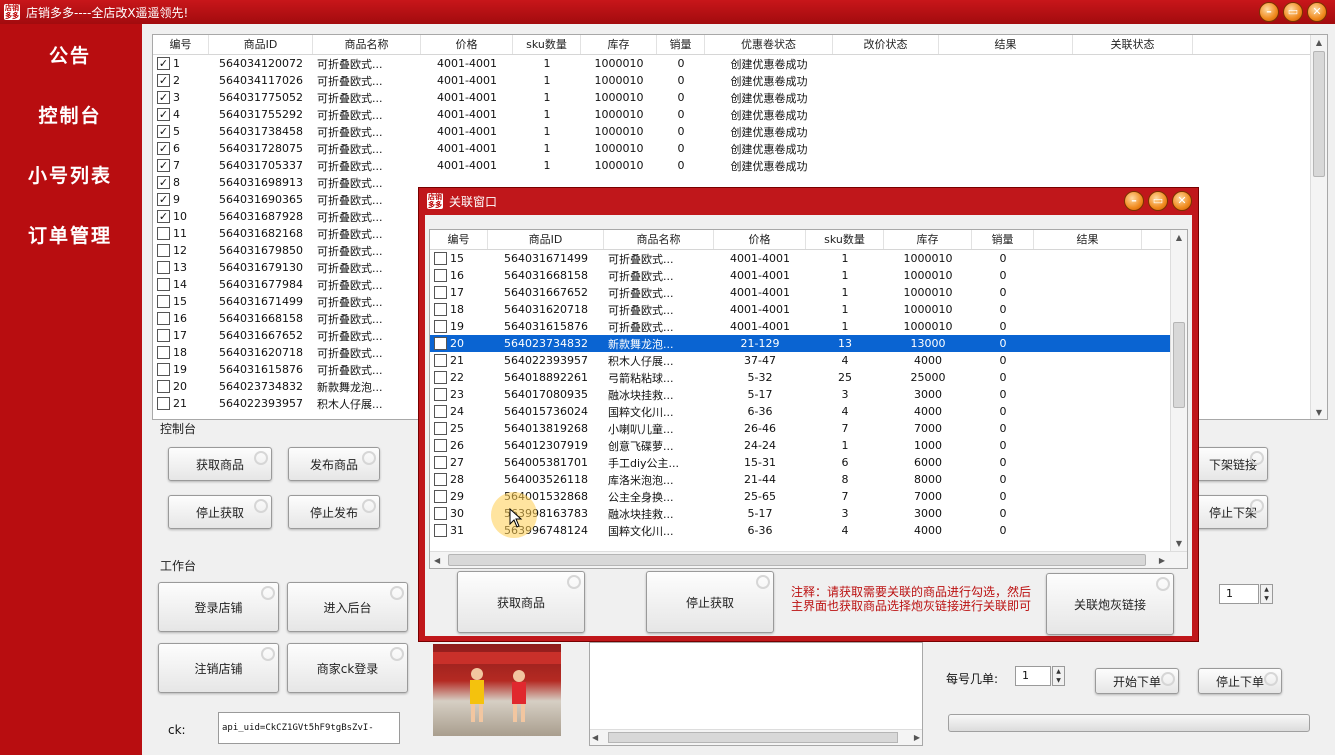 Image resolution: width=1335 pixels, height=755 pixels. What do you see at coordinates (808, 479) in the screenshot?
I see `link-table-row: 28 564003526118 库洛米泡泡... 21-44 8 8000 0` at bounding box center [808, 479].